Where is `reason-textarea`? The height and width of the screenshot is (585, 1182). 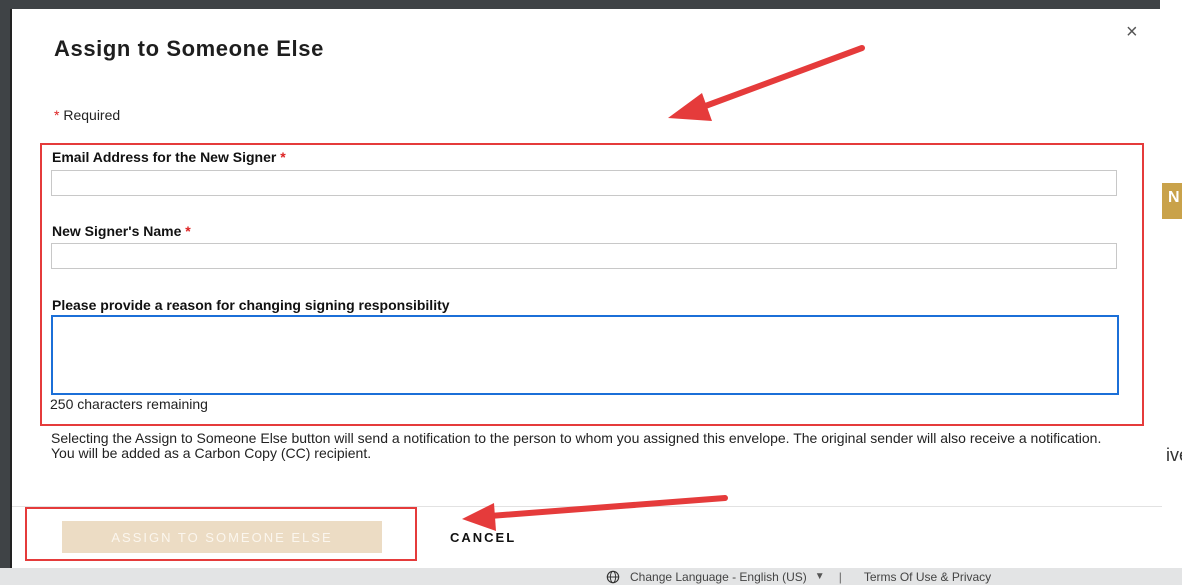
reason-textarea is located at coordinates (585, 355).